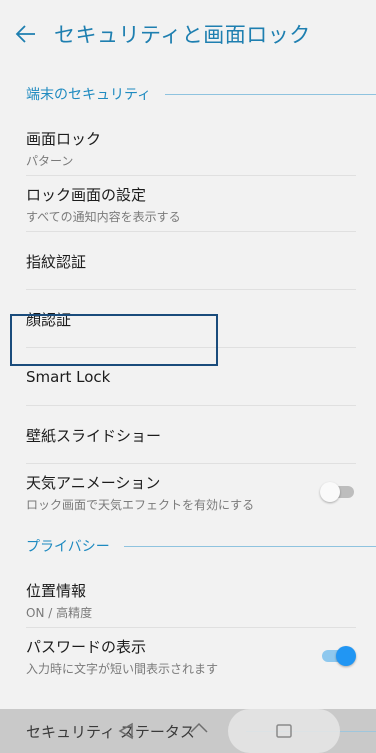  Describe the element at coordinates (56, 590) in the screenshot. I see `item-title: 位置情報` at that location.